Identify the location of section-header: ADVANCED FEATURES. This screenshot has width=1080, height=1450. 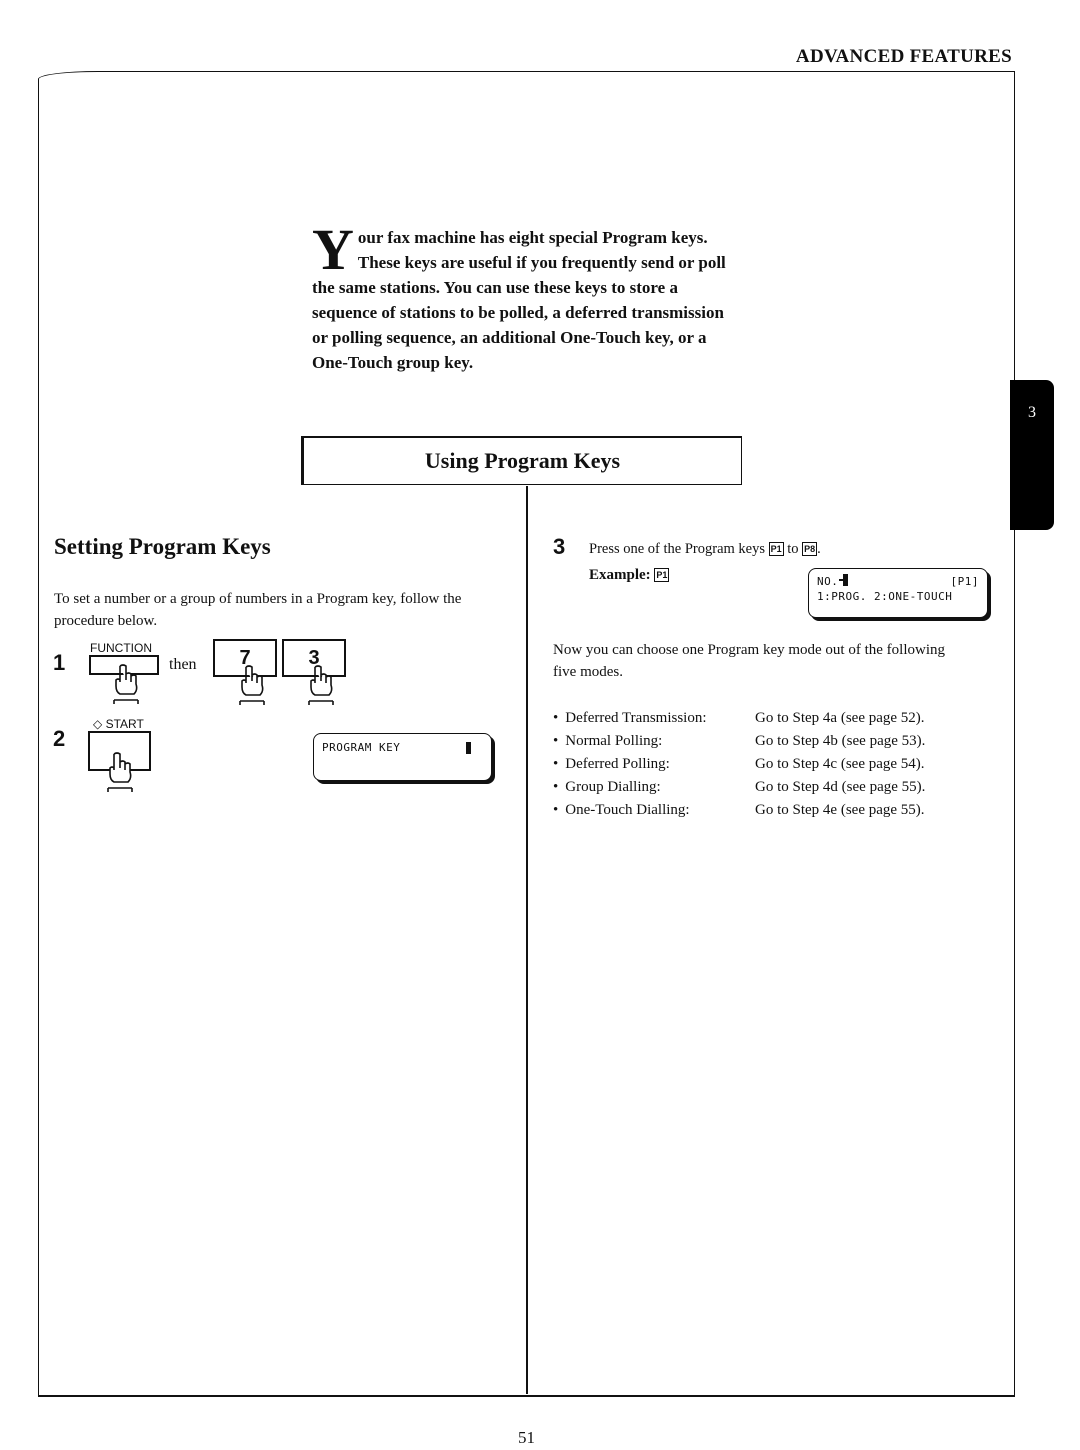
(903, 56).